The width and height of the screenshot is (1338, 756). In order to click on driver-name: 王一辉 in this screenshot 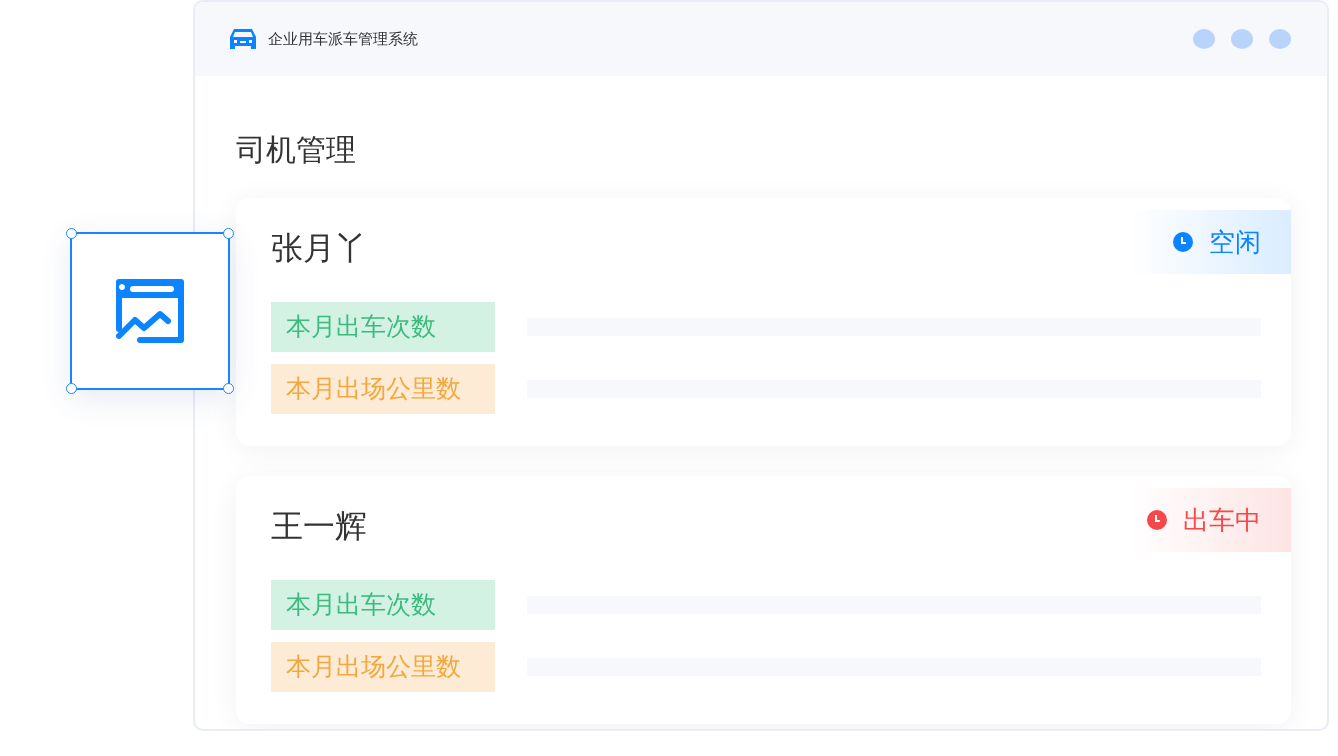, I will do `click(319, 526)`.